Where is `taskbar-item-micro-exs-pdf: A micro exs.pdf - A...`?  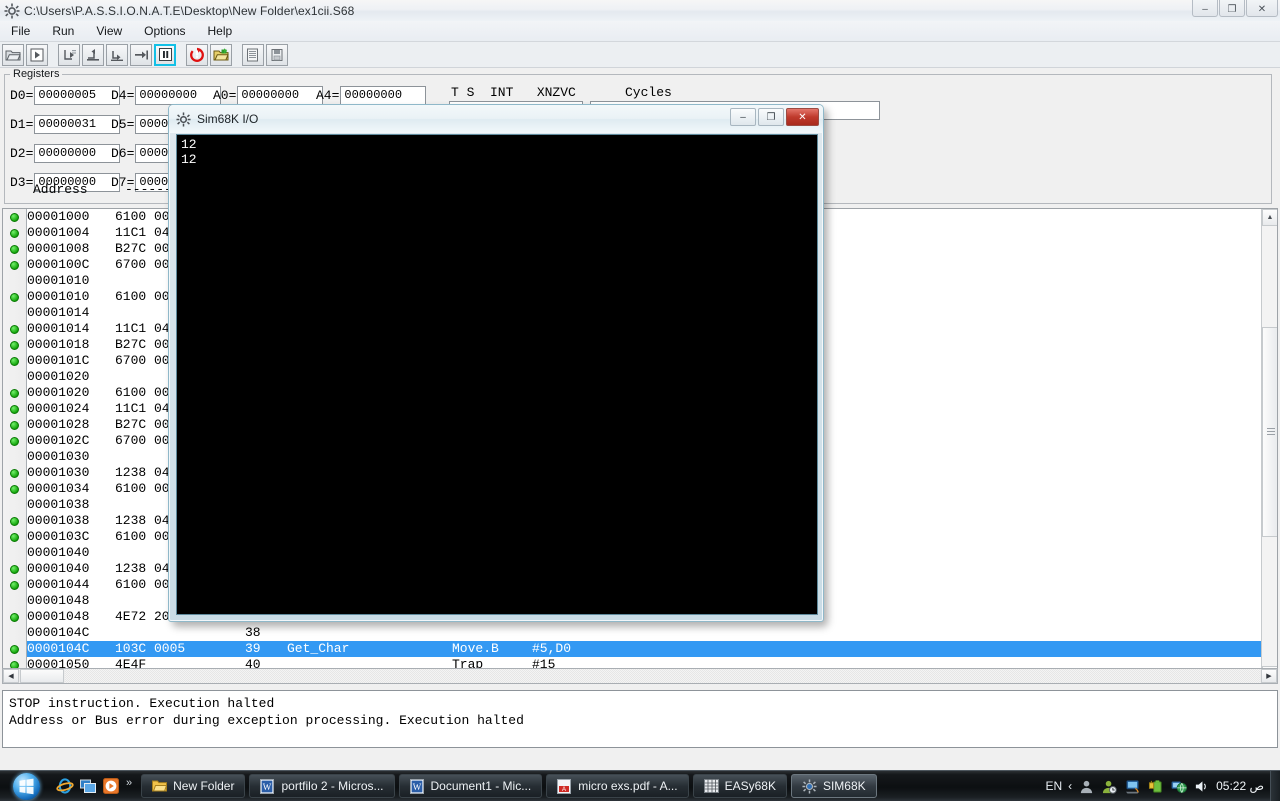
taskbar-item-micro-exs-pdf: A micro exs.pdf - A... is located at coordinates (617, 786).